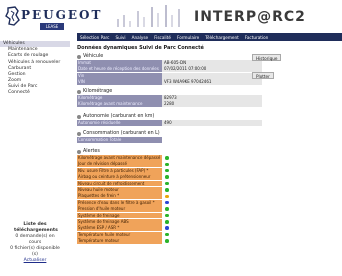  I want to click on alert-label: Système de freinage ABS, so click(119, 221).